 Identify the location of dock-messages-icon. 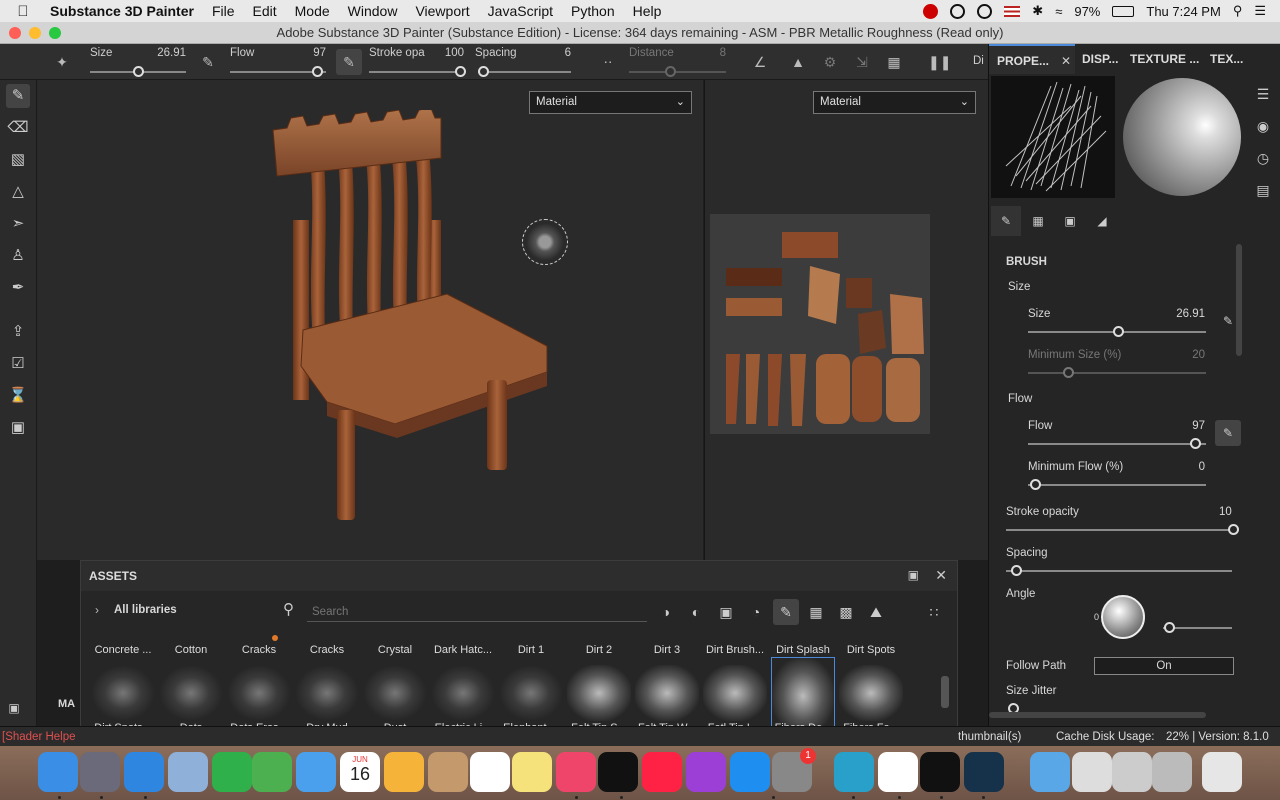
(316, 772).